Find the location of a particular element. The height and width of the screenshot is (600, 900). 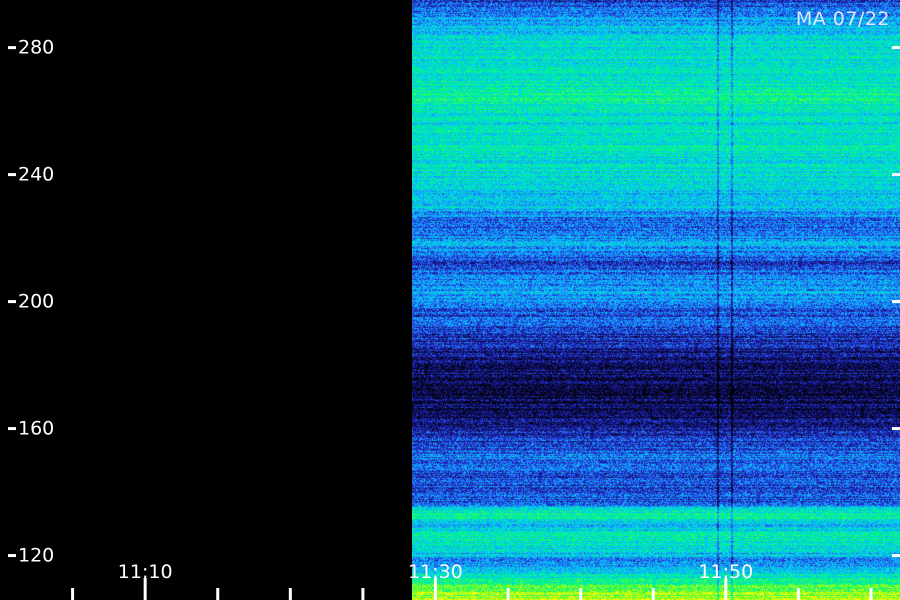

y-tick-label-280: 280 is located at coordinates (36, 47).